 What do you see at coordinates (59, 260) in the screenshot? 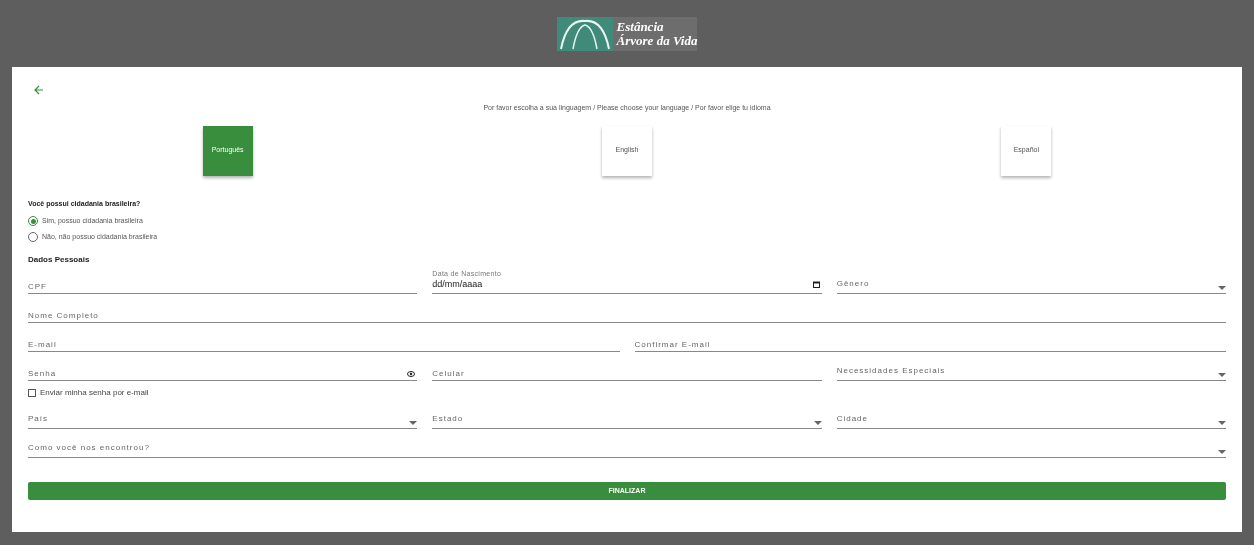
I see `section-title: Dados Pessoais` at bounding box center [59, 260].